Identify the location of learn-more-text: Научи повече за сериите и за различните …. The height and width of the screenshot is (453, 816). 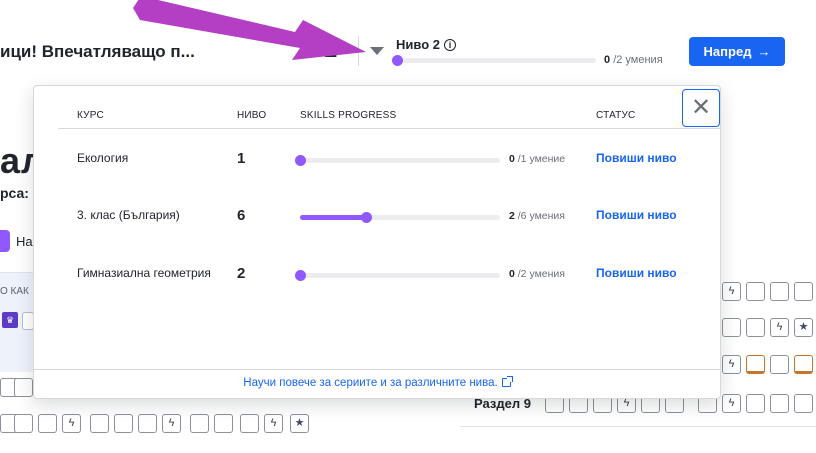
(370, 383).